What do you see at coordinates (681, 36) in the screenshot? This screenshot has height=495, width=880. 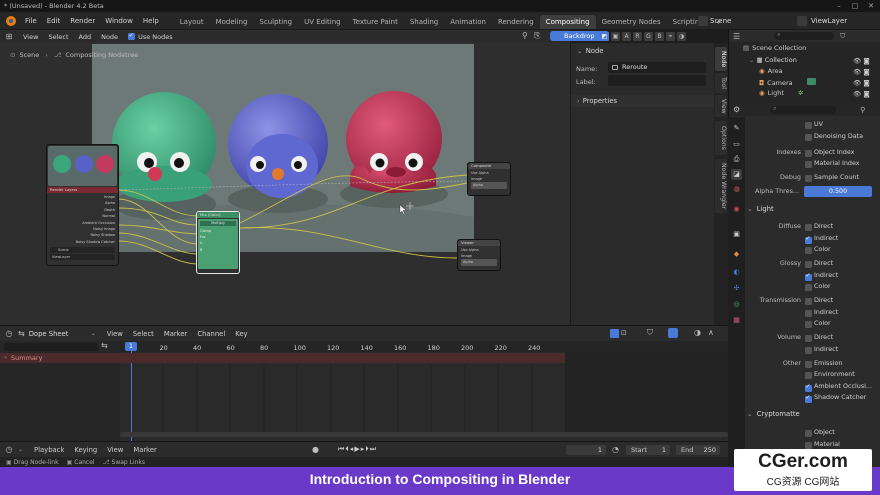 I see `overlay-icon: ◑` at bounding box center [681, 36].